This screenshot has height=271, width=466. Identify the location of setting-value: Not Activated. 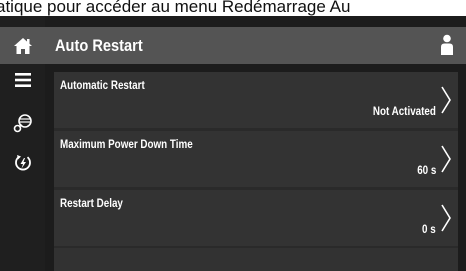
(404, 111).